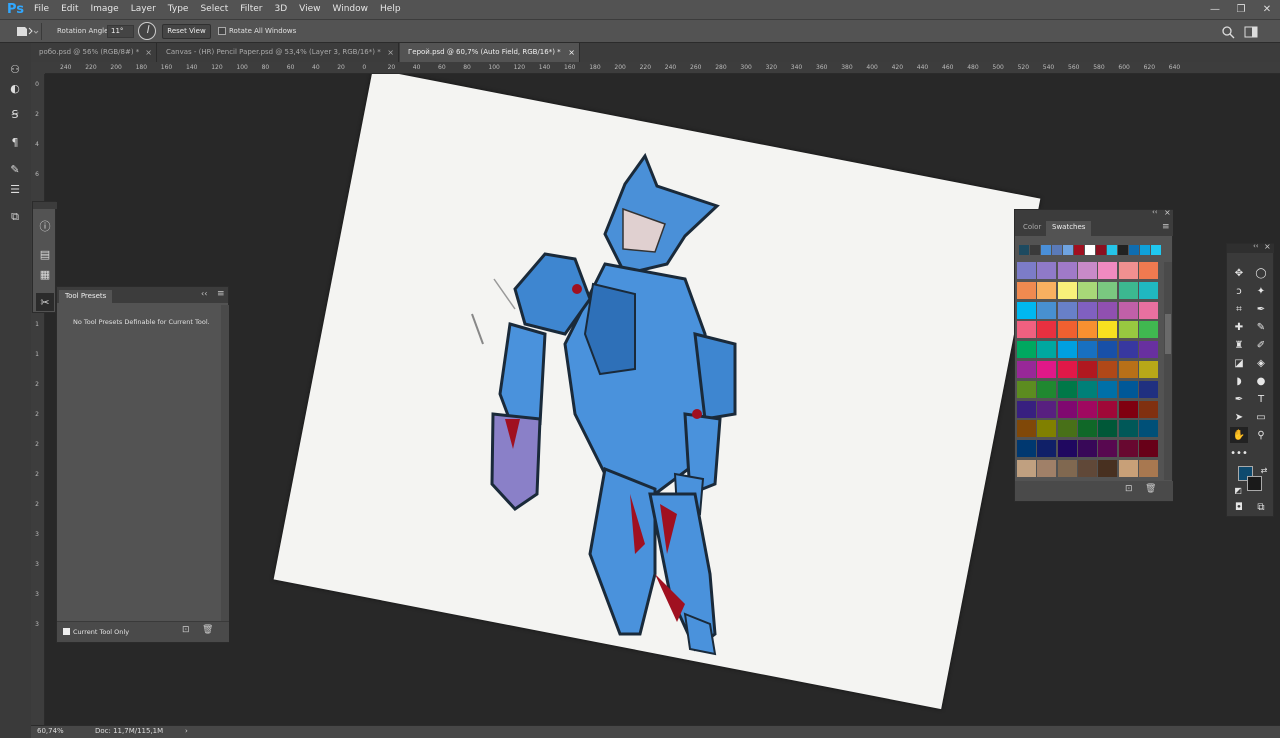 Image resolution: width=1280 pixels, height=738 pixels. What do you see at coordinates (15, 189) in the screenshot?
I see `properties-icon: ☰` at bounding box center [15, 189].